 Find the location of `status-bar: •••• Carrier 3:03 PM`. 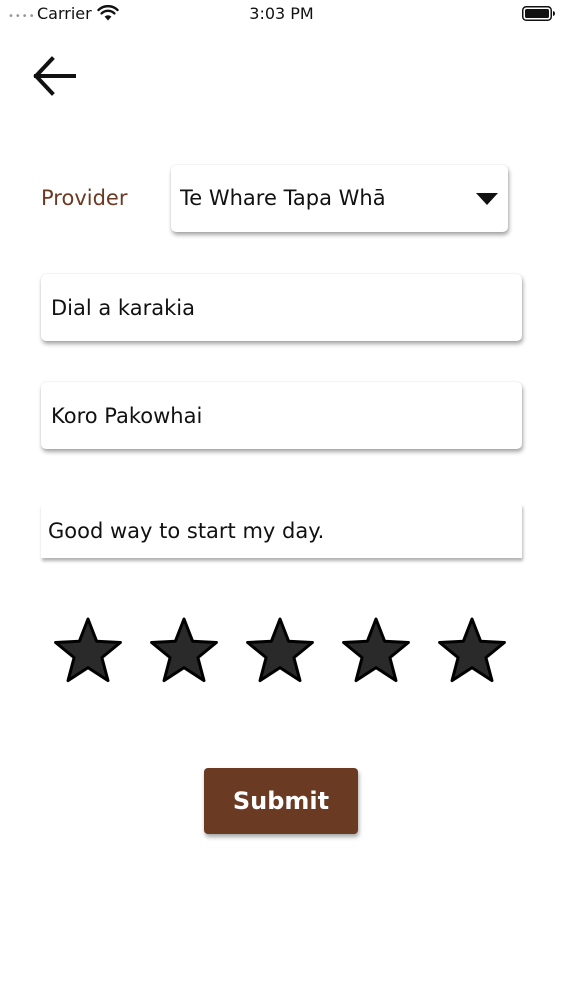

status-bar: •••• Carrier 3:03 PM is located at coordinates (281, 14).